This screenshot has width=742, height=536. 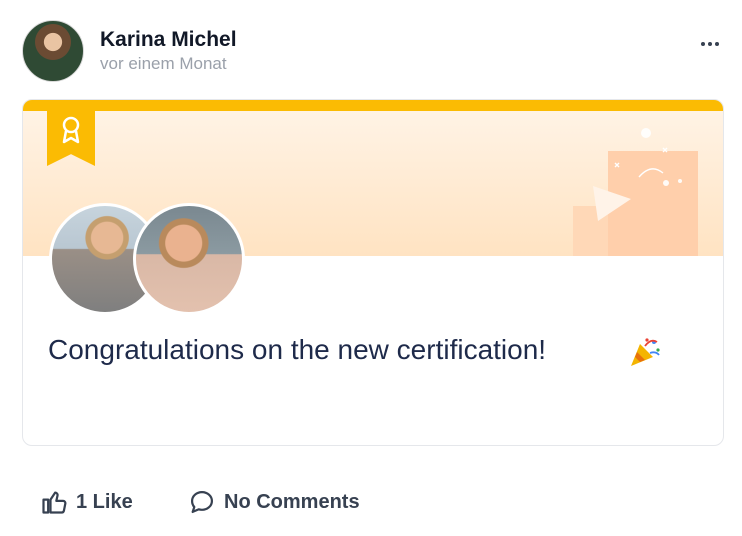 What do you see at coordinates (645, 352) in the screenshot?
I see `party-popper-icon` at bounding box center [645, 352].